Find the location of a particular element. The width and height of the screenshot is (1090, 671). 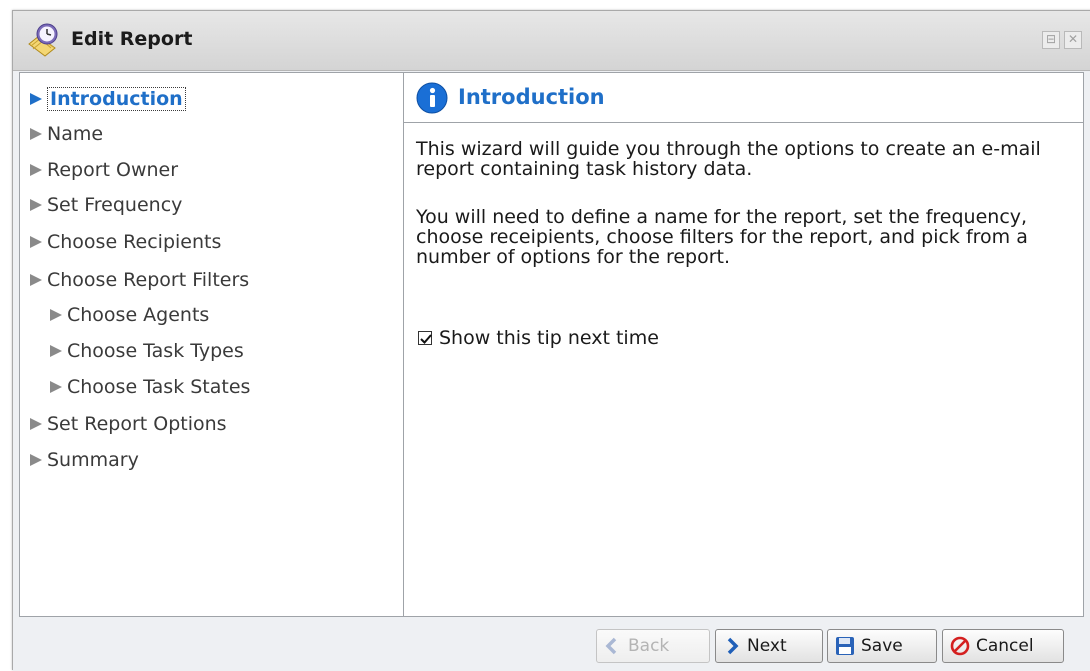

next-label: Next is located at coordinates (767, 646).